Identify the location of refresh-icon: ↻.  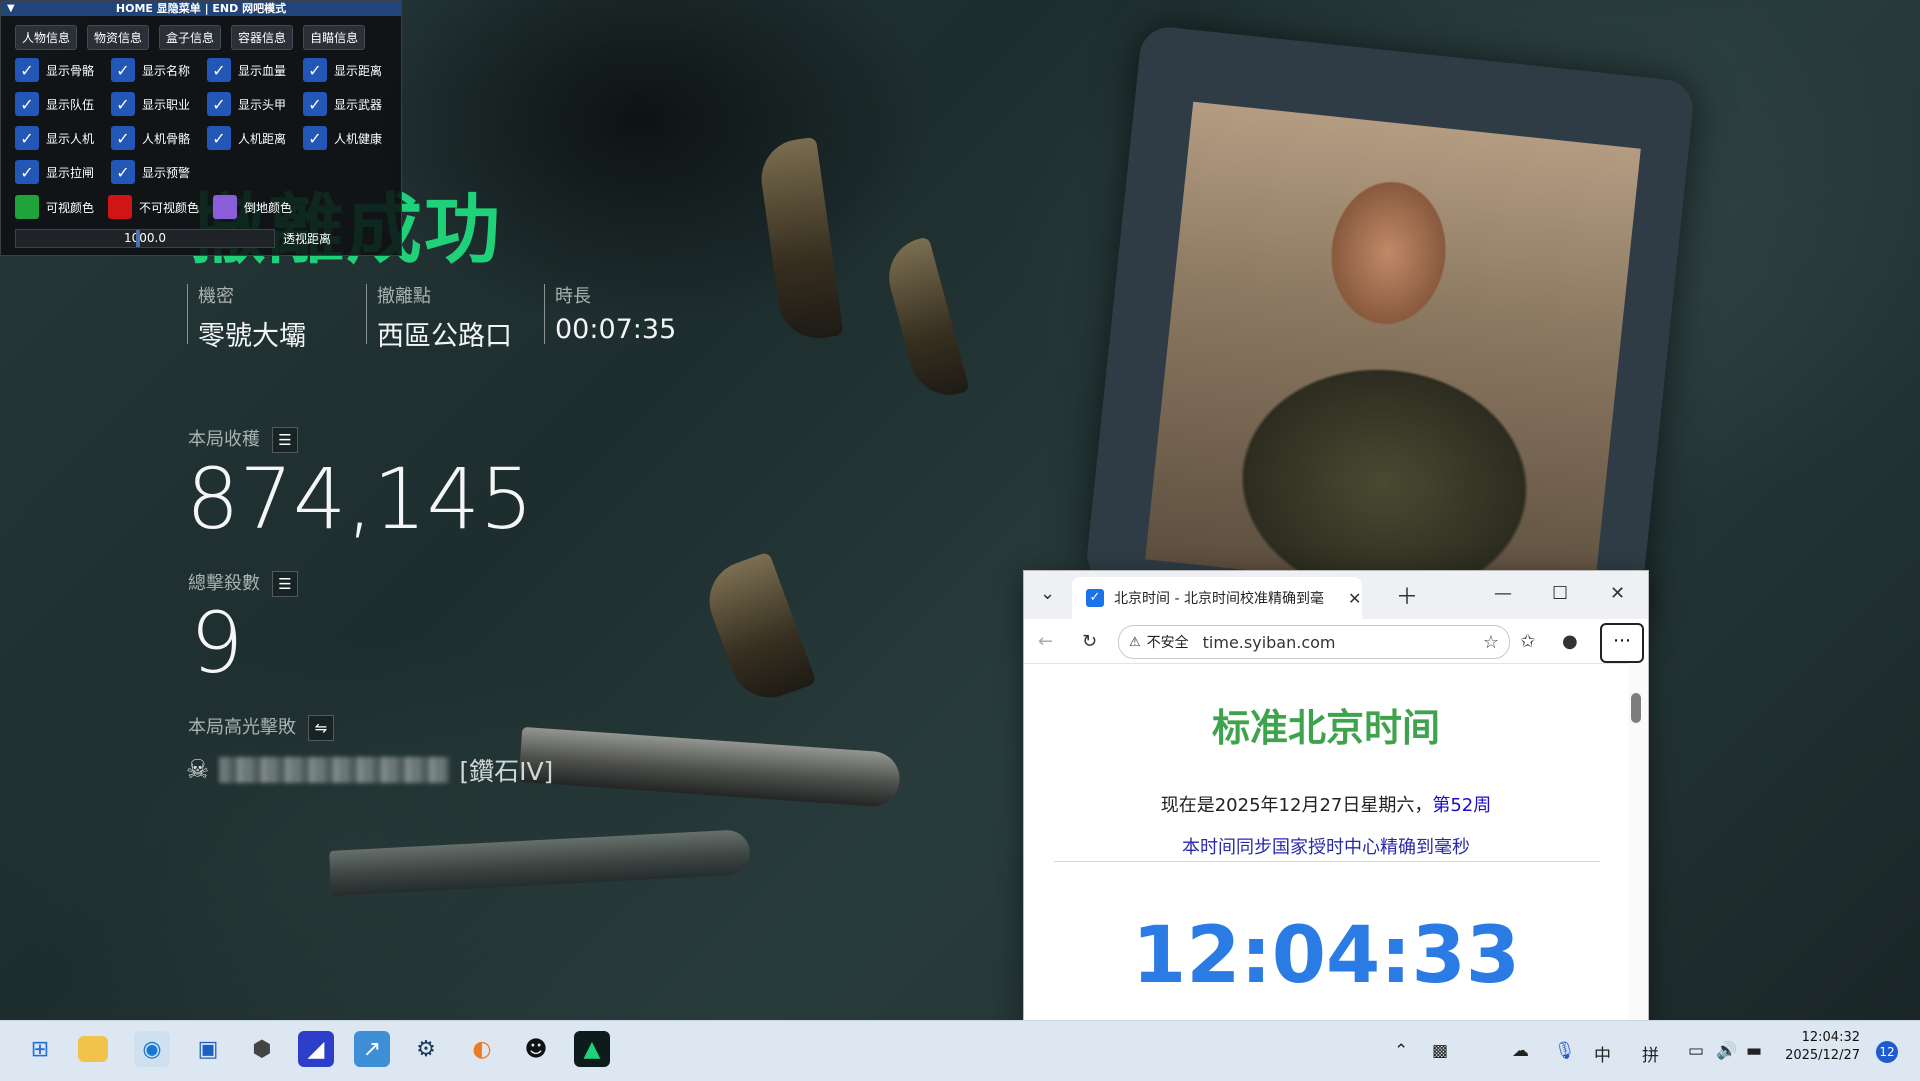
(1089, 641).